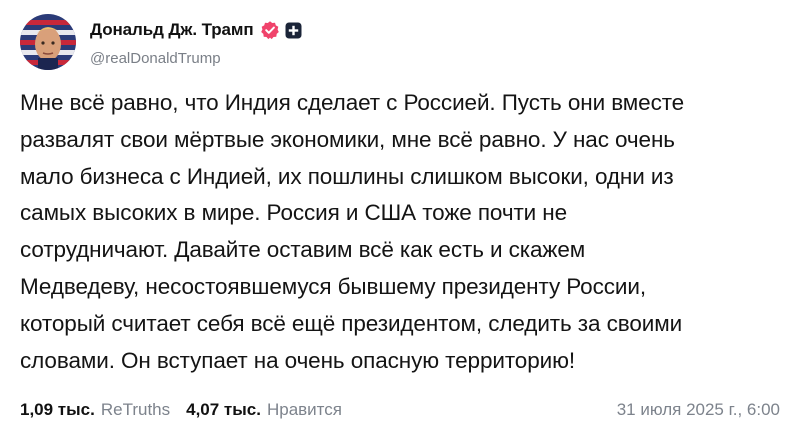 The height and width of the screenshot is (439, 800). I want to click on likes-label: Нравится, so click(304, 409).